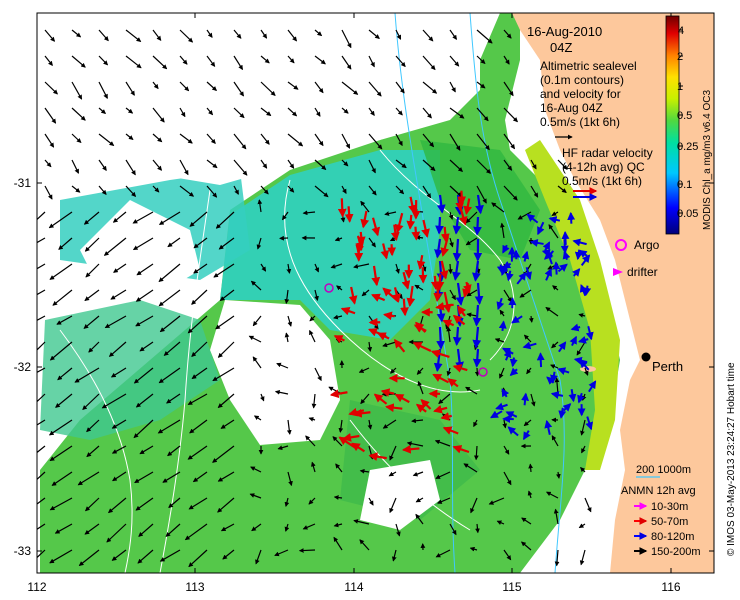 This screenshot has height=600, width=740. What do you see at coordinates (680, 57) in the screenshot?
I see `colorbar-tick-label: 2` at bounding box center [680, 57].